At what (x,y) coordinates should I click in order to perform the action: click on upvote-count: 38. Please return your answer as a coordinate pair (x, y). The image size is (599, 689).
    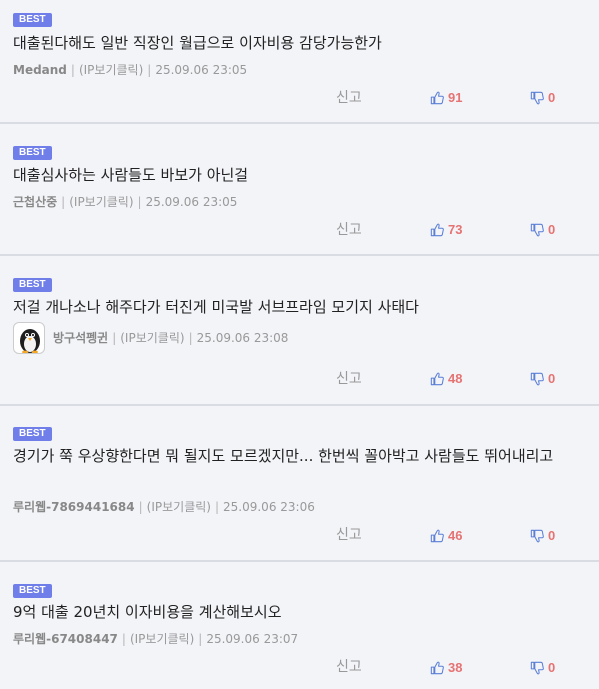
    Looking at the image, I should click on (455, 667).